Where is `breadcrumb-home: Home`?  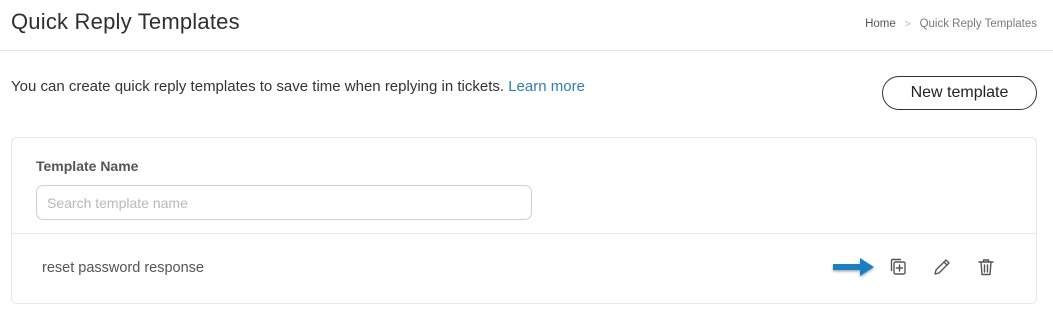 breadcrumb-home: Home is located at coordinates (880, 24).